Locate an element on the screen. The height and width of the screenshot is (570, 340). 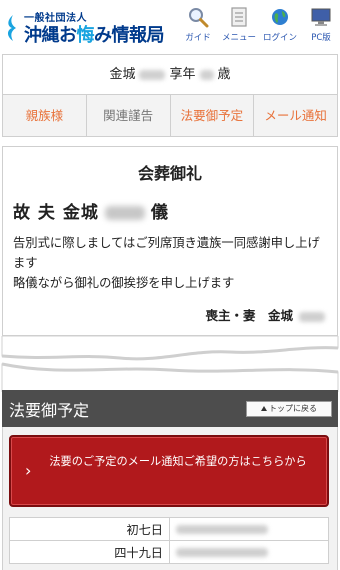
deceased-profile: 金城 享年 歳 is located at coordinates (170, 74).